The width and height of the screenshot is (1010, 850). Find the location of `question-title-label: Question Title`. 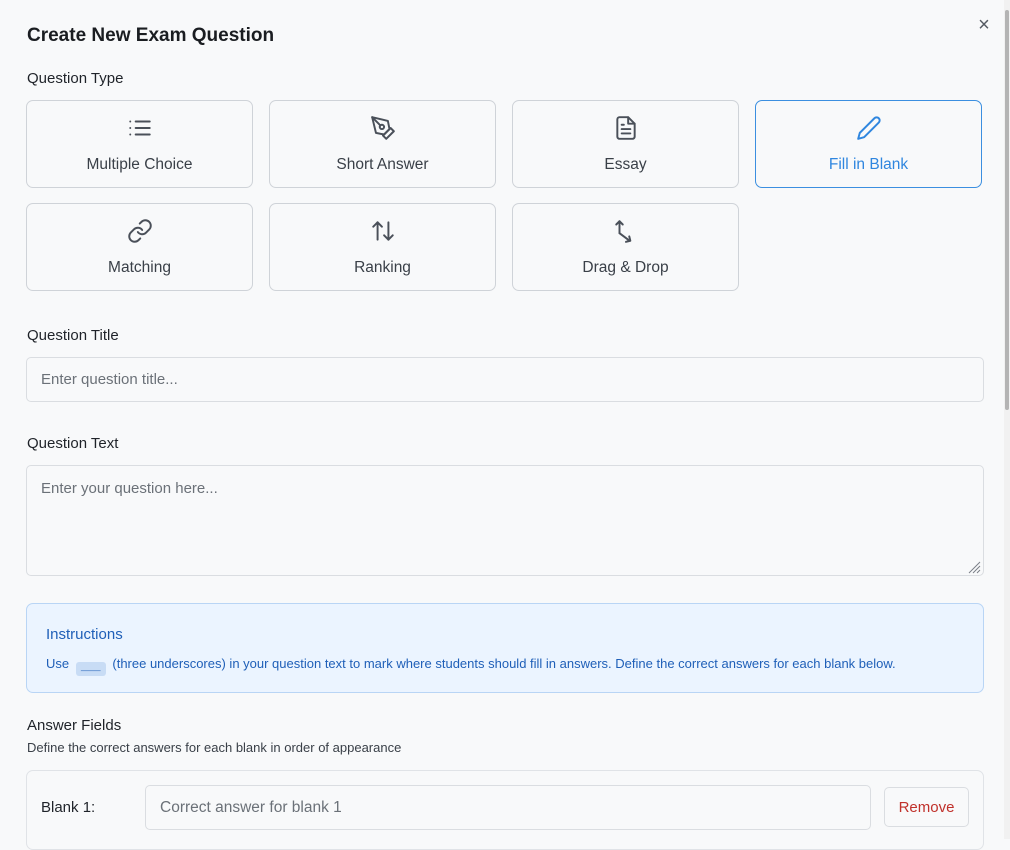

question-title-label: Question Title is located at coordinates (73, 335).